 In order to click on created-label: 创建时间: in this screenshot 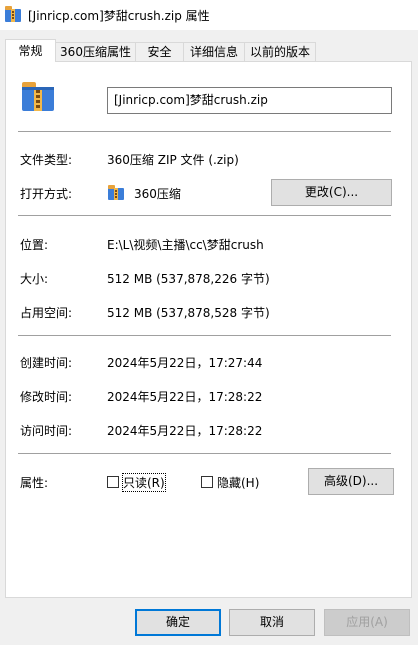, I will do `click(46, 363)`.